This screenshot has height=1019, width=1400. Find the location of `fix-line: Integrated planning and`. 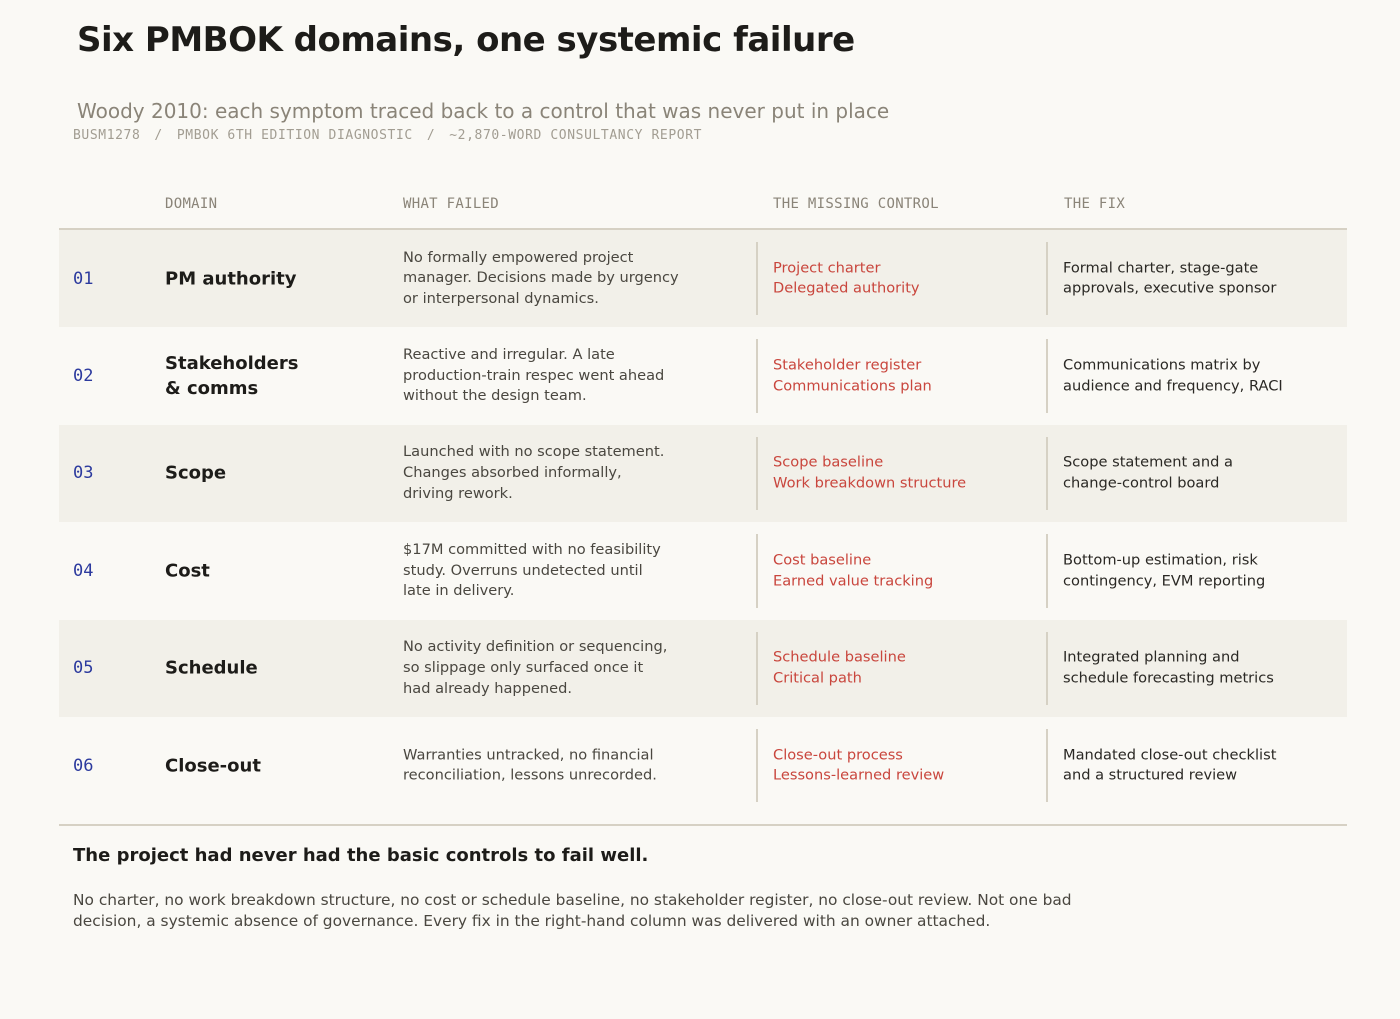

fix-line: Integrated planning and is located at coordinates (1151, 657).